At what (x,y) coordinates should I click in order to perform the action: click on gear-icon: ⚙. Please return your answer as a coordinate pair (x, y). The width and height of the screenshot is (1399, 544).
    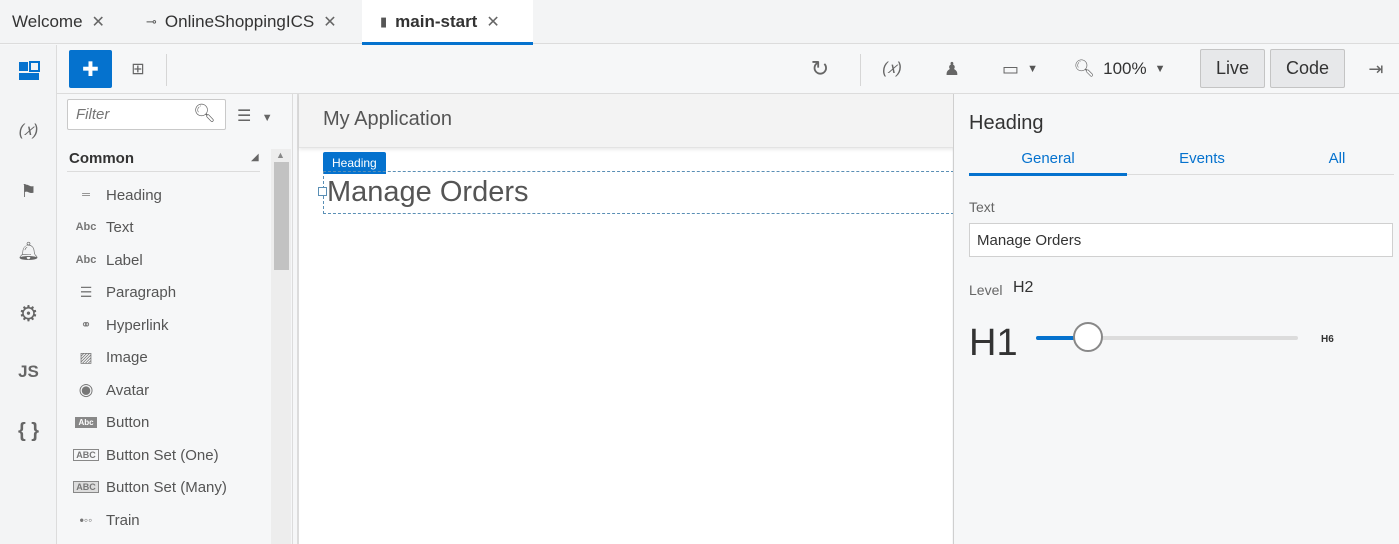
    Looking at the image, I should click on (28, 314).